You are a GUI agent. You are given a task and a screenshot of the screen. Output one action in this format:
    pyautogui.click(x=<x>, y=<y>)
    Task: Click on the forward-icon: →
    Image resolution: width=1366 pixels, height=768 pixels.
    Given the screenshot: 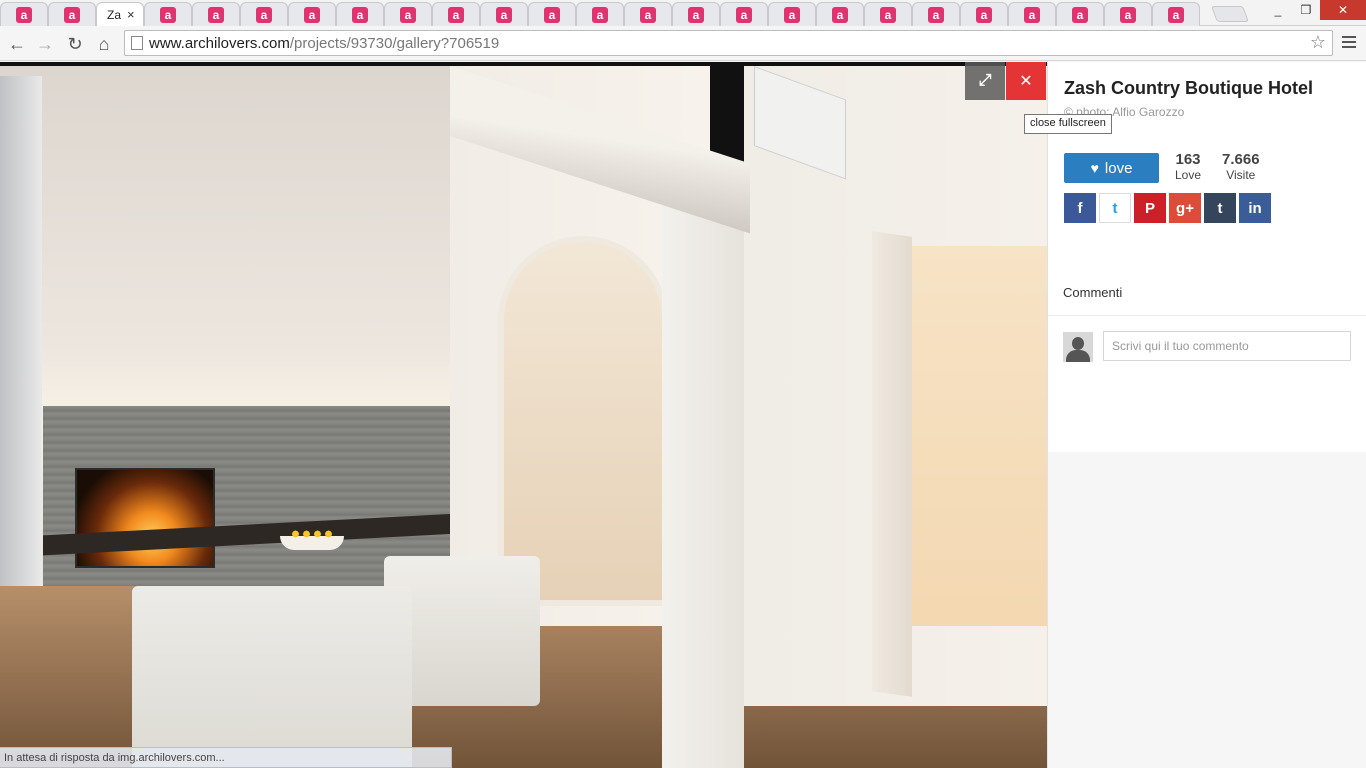 What is the action you would take?
    pyautogui.click(x=45, y=44)
    